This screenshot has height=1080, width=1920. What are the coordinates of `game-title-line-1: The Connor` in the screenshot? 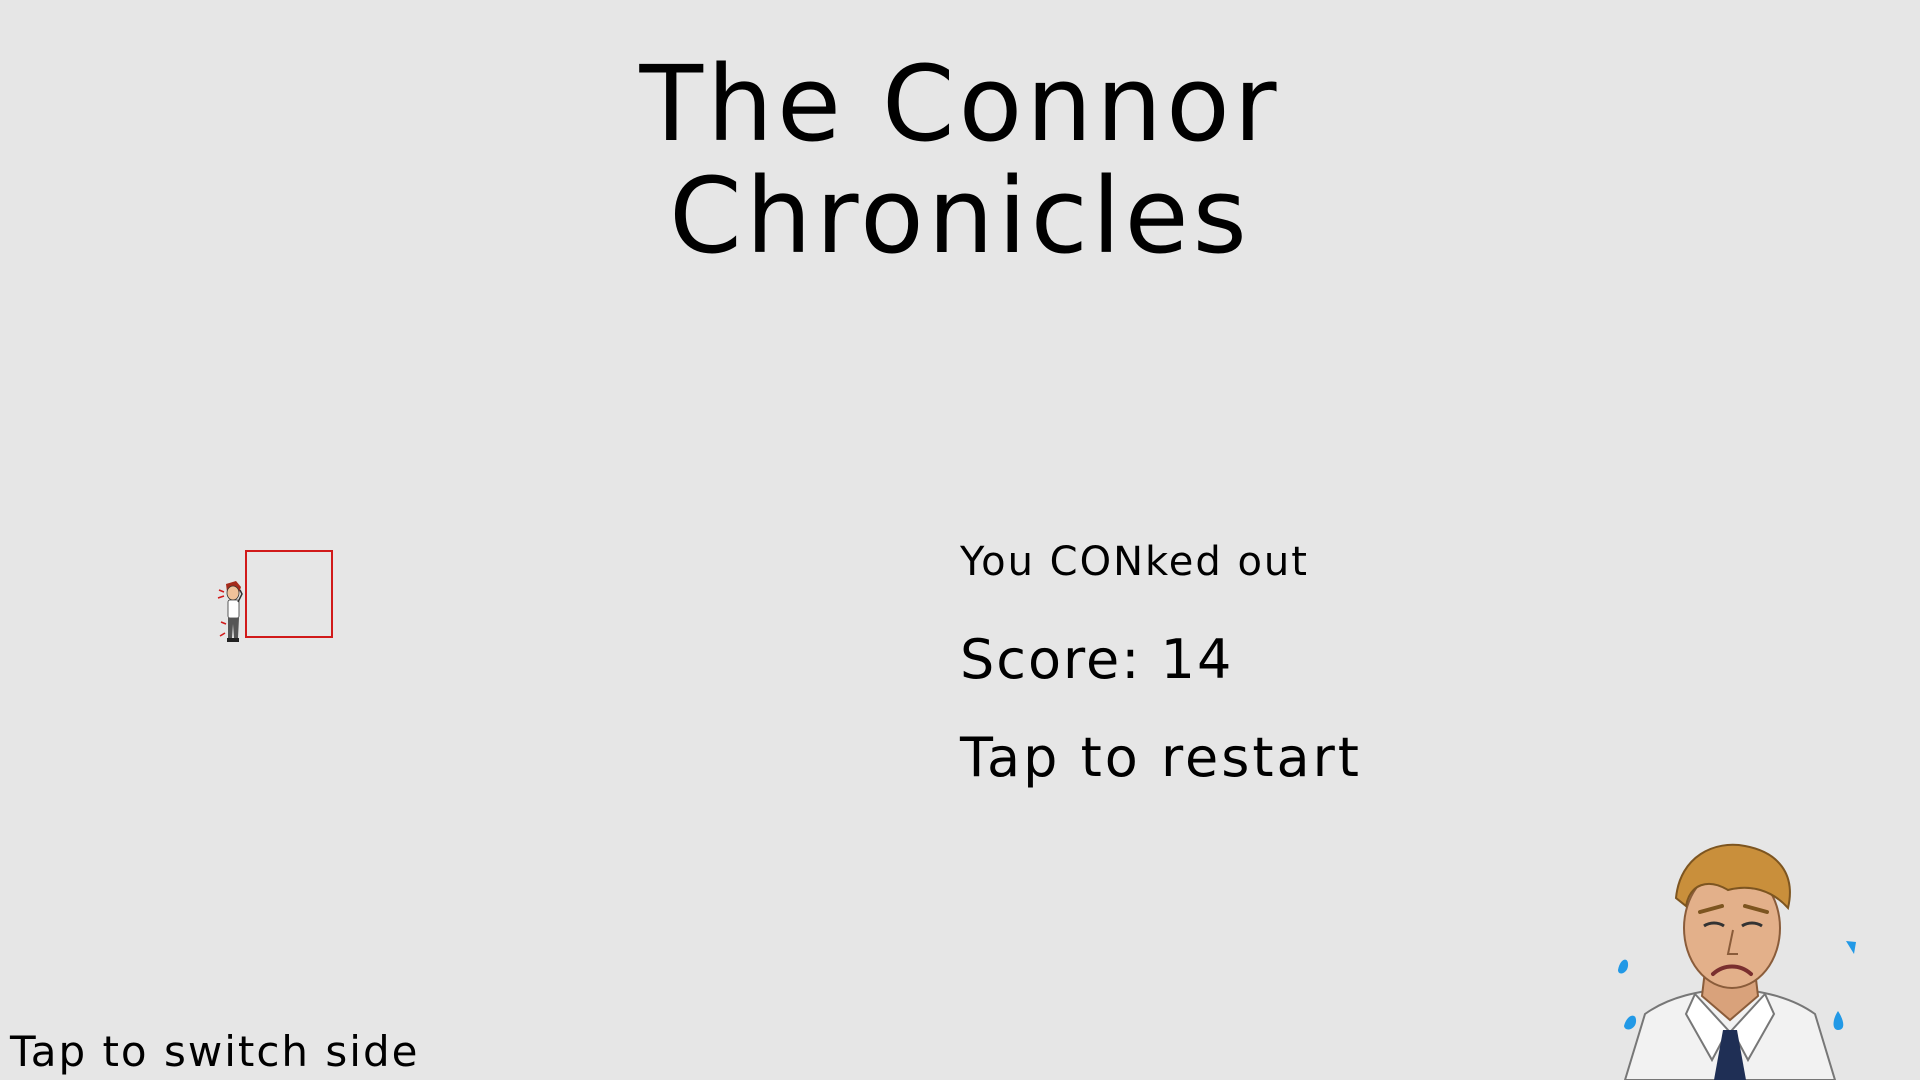 It's located at (960, 104).